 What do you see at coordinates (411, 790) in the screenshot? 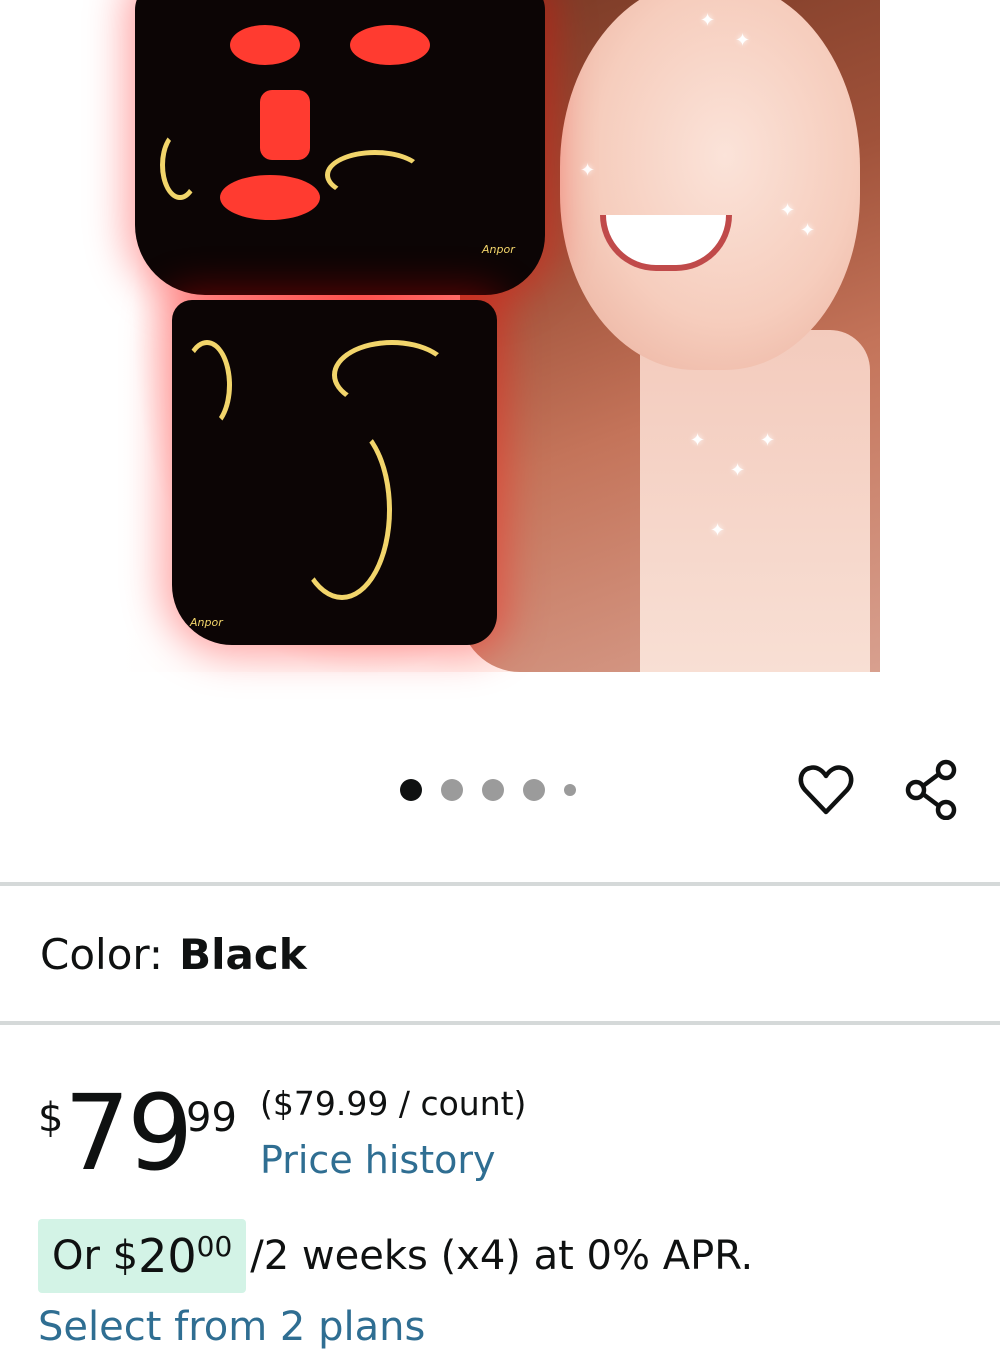
I see `carousel-dot-active` at bounding box center [411, 790].